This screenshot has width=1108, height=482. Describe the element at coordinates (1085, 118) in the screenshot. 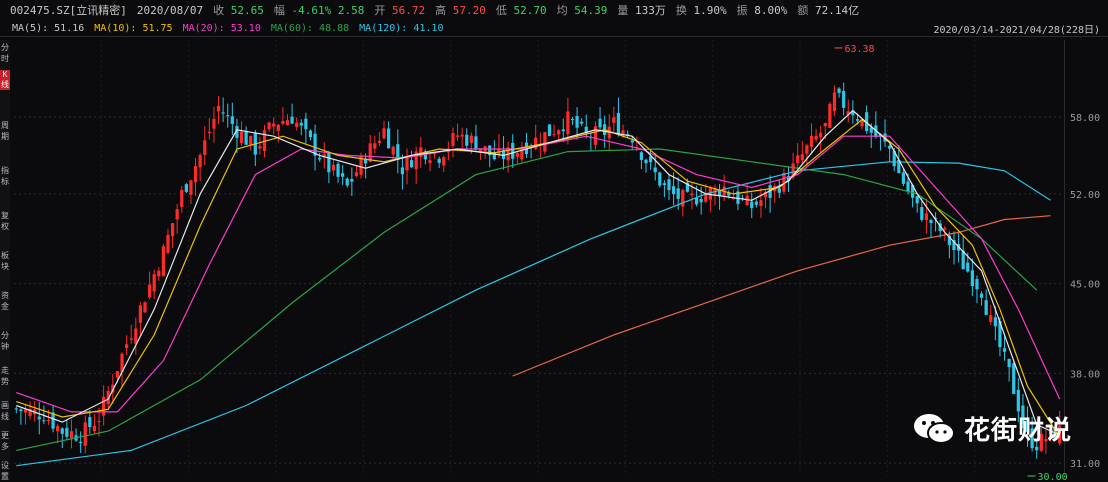

I see `y-tick-label-0: 58.00` at that location.